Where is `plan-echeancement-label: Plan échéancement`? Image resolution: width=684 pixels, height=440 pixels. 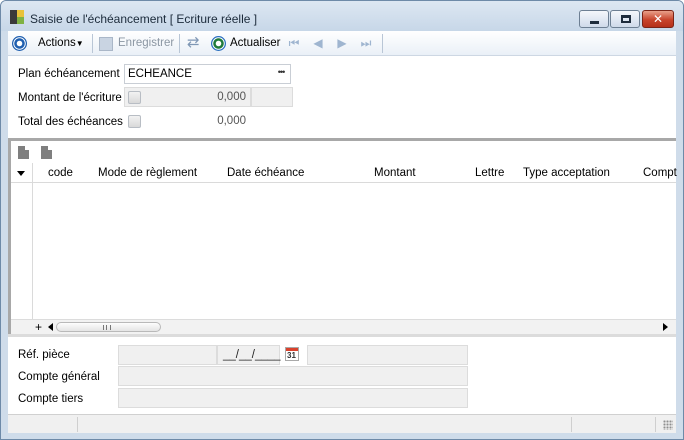 plan-echeancement-label: Plan échéancement is located at coordinates (69, 74).